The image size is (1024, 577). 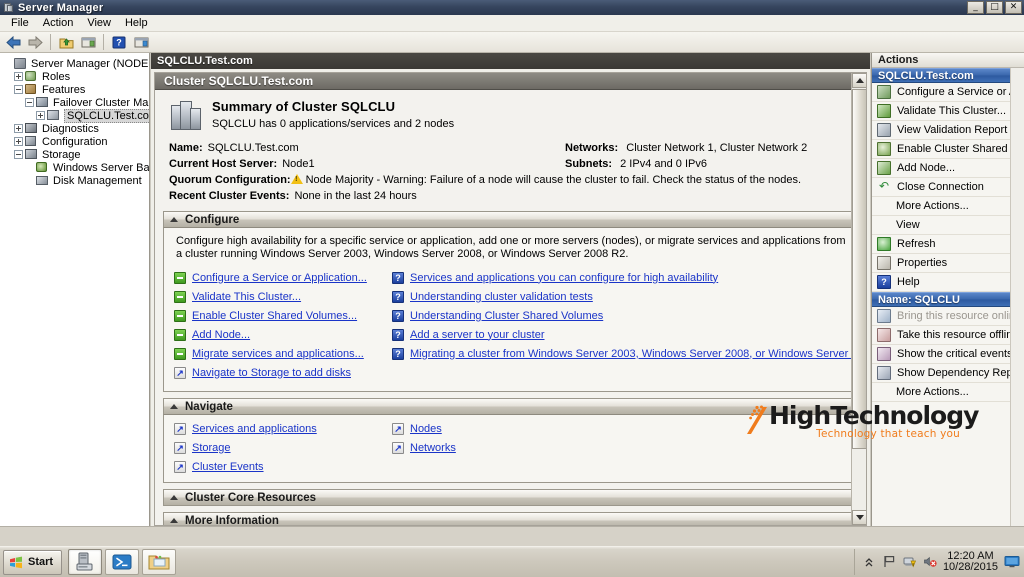 I want to click on network-warning-icon: !, so click(x=910, y=562).